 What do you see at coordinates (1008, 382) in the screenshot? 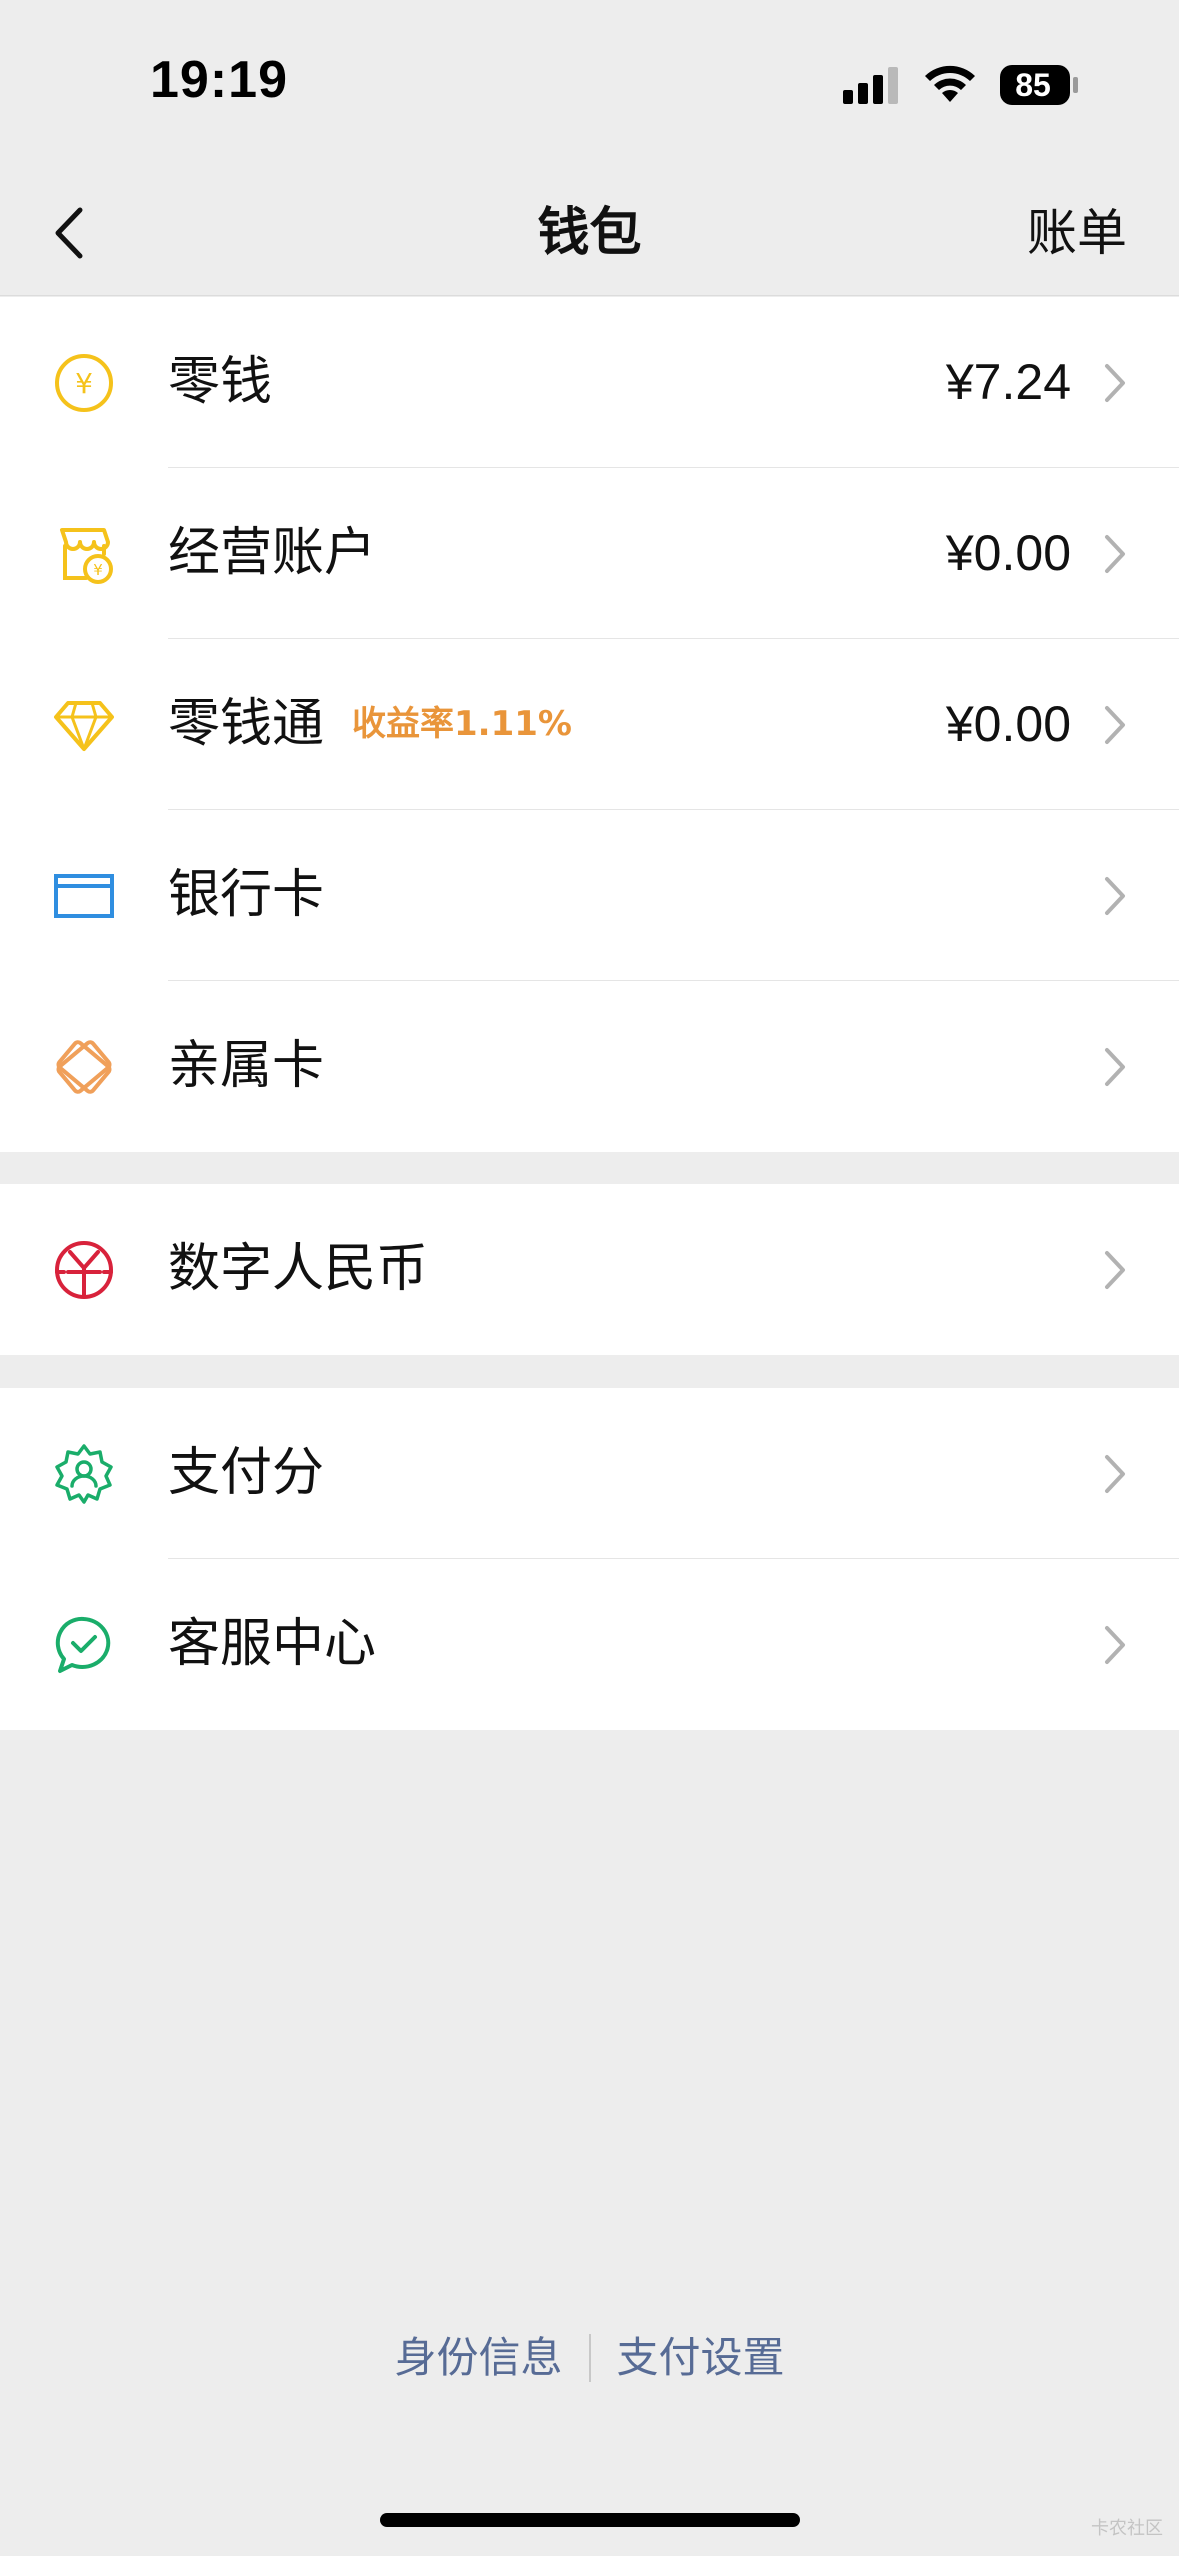
I see `row-amount: ¥7.24` at bounding box center [1008, 382].